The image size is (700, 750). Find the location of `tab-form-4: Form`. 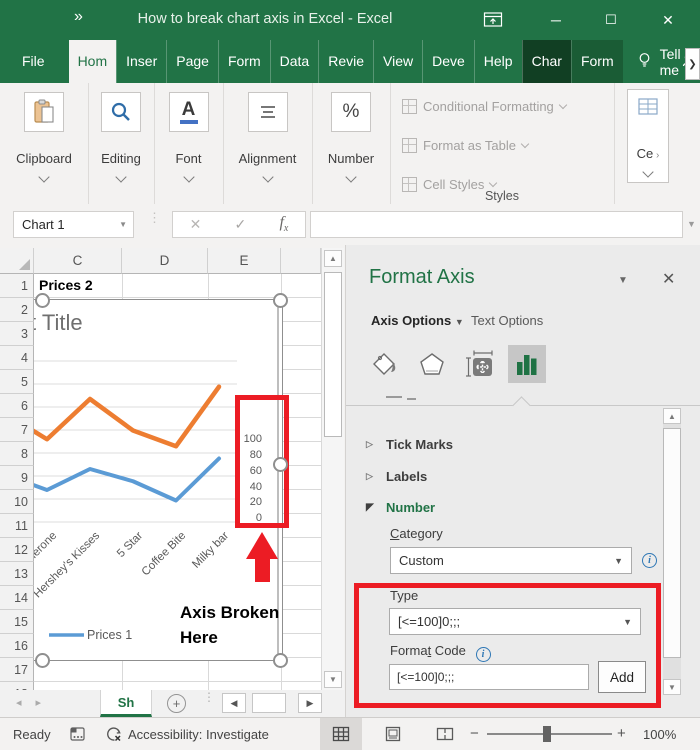

tab-form-4: Form is located at coordinates (243, 61).